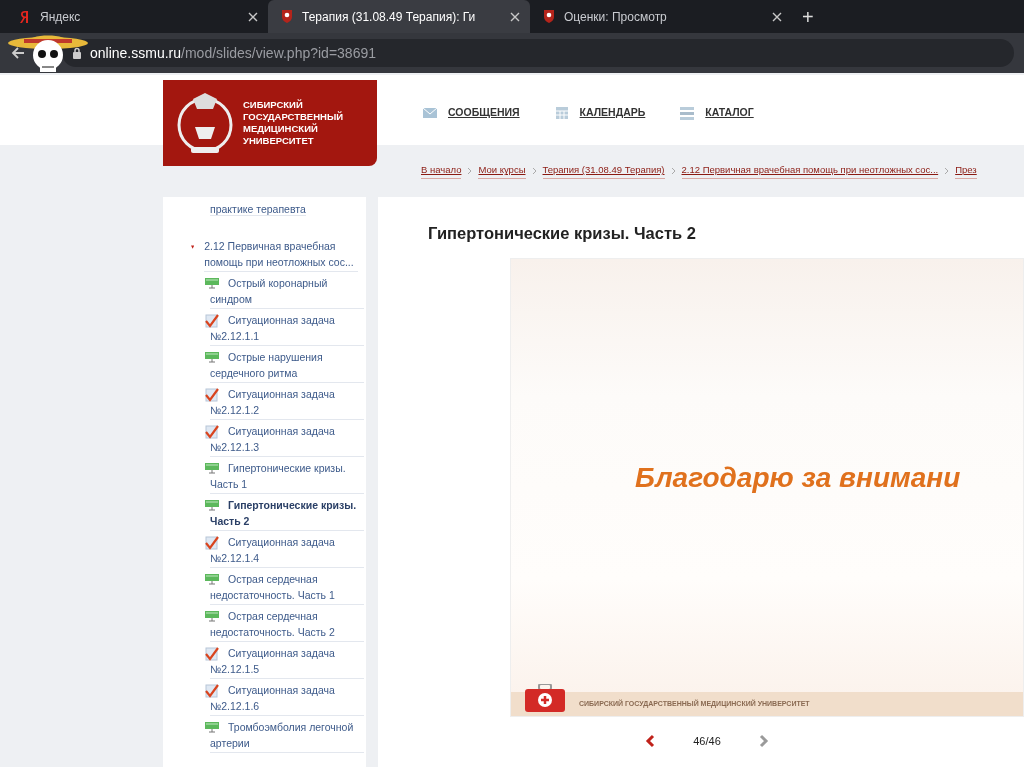  Describe the element at coordinates (287, 624) in the screenshot. I see `sidebar-item: Острая сердечная недостаточность. Часть 2` at that location.